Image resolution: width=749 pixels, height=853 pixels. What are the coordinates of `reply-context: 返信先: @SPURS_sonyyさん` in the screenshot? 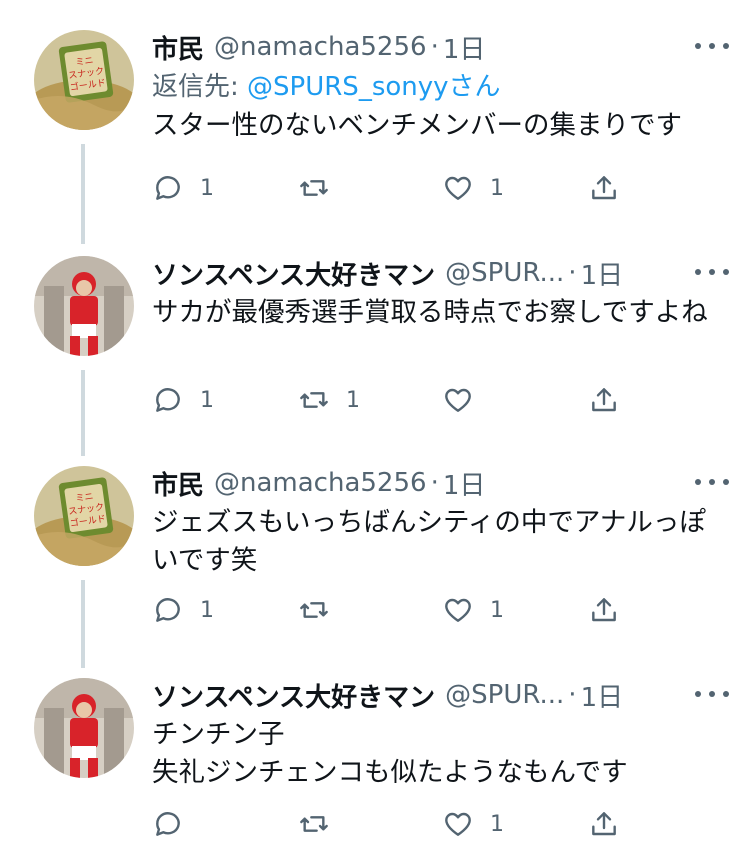 It's located at (440, 84).